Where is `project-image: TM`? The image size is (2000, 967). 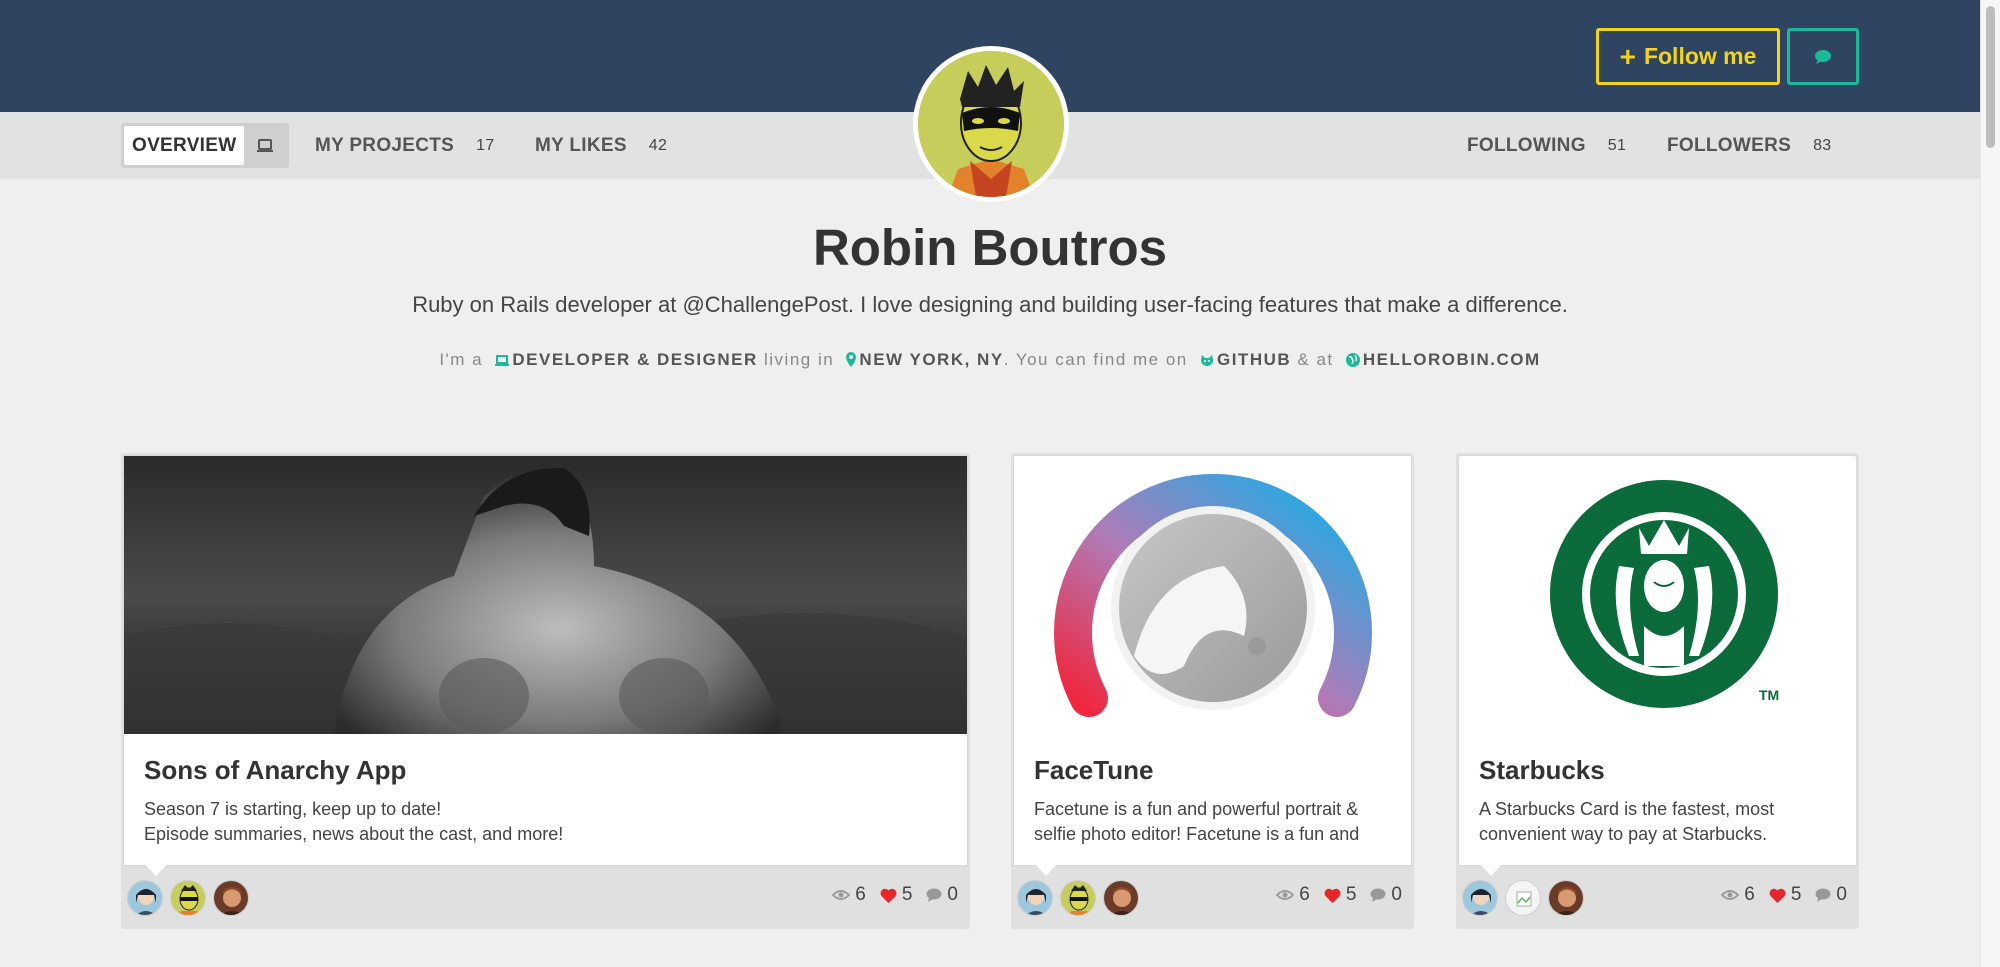
project-image: TM is located at coordinates (1657, 595).